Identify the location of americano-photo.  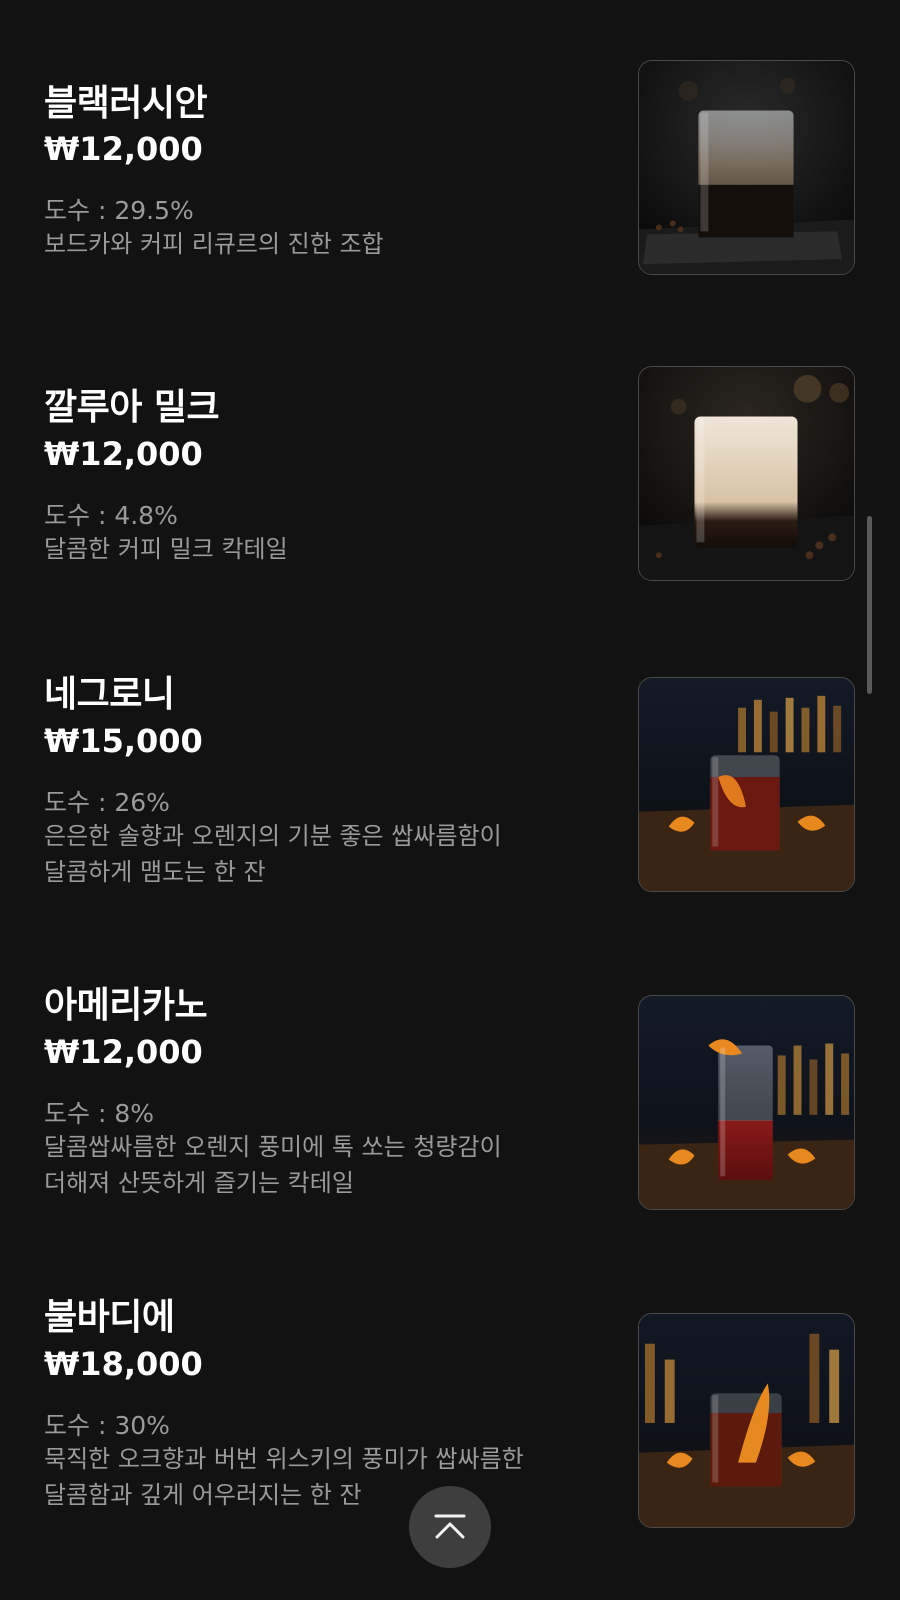
(746, 1102).